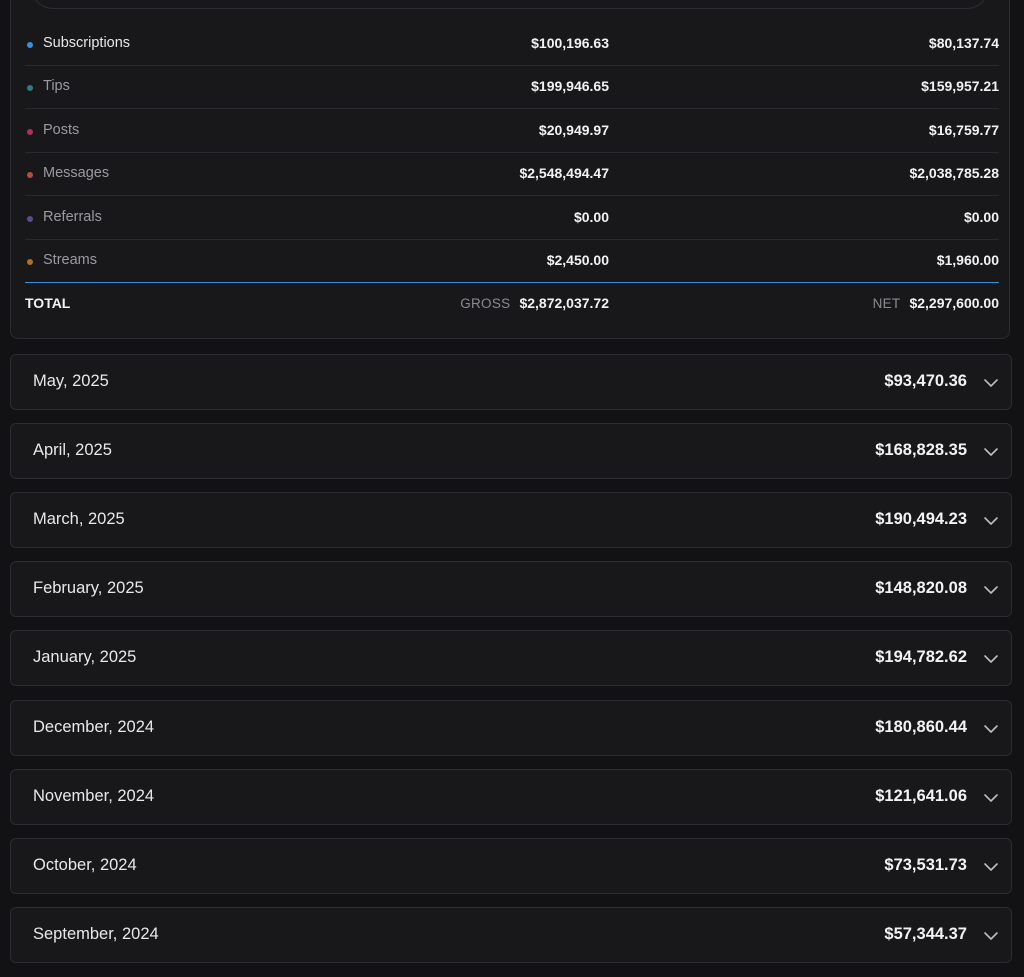 The height and width of the screenshot is (977, 1024). Describe the element at coordinates (511, 935) in the screenshot. I see `month-accordion-september-2024: September, 2024 $57,344.37` at that location.